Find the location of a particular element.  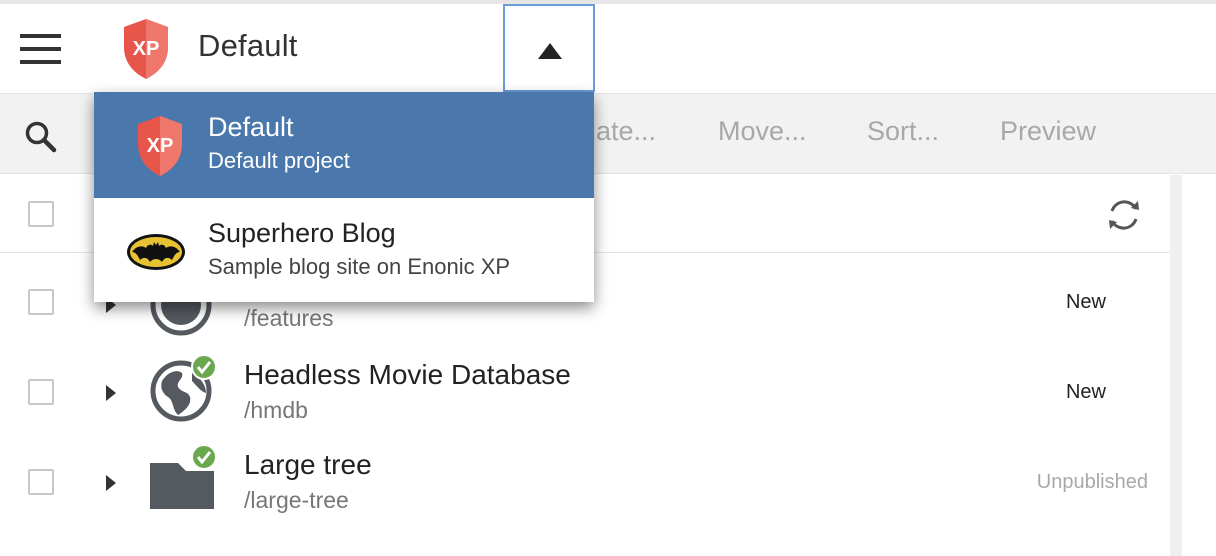

refresh-icon is located at coordinates (1124, 215).